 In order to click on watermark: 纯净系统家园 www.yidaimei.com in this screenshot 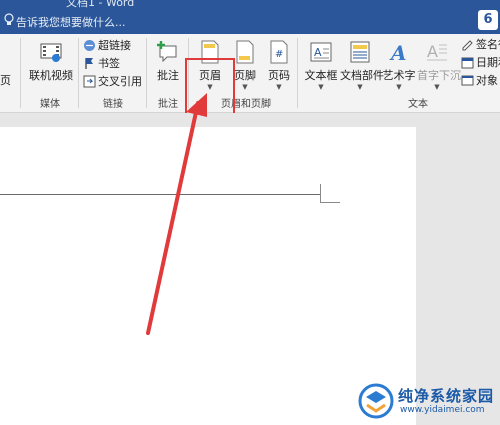, I will do `click(426, 401)`.